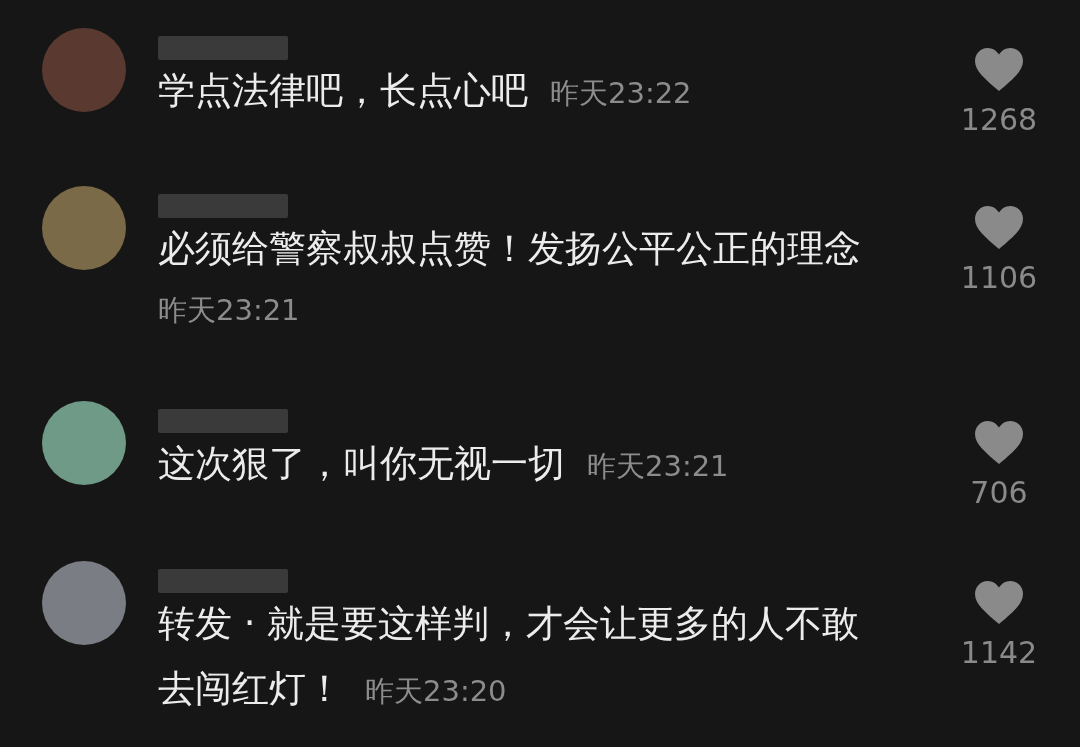 This screenshot has height=747, width=1080. Describe the element at coordinates (509, 623) in the screenshot. I see `comment-text: 转发 · 就是要这样判，才会让更多的人不敢` at that location.